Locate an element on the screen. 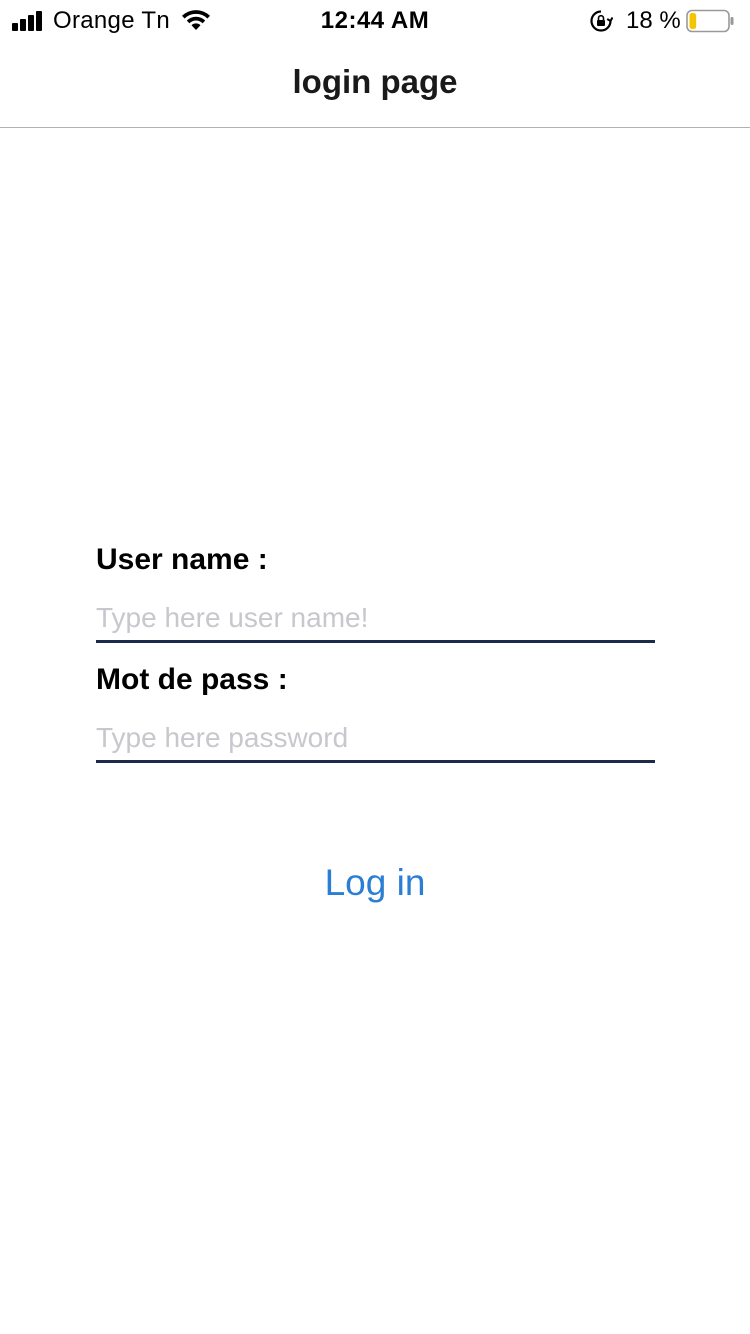  username-input is located at coordinates (375, 619).